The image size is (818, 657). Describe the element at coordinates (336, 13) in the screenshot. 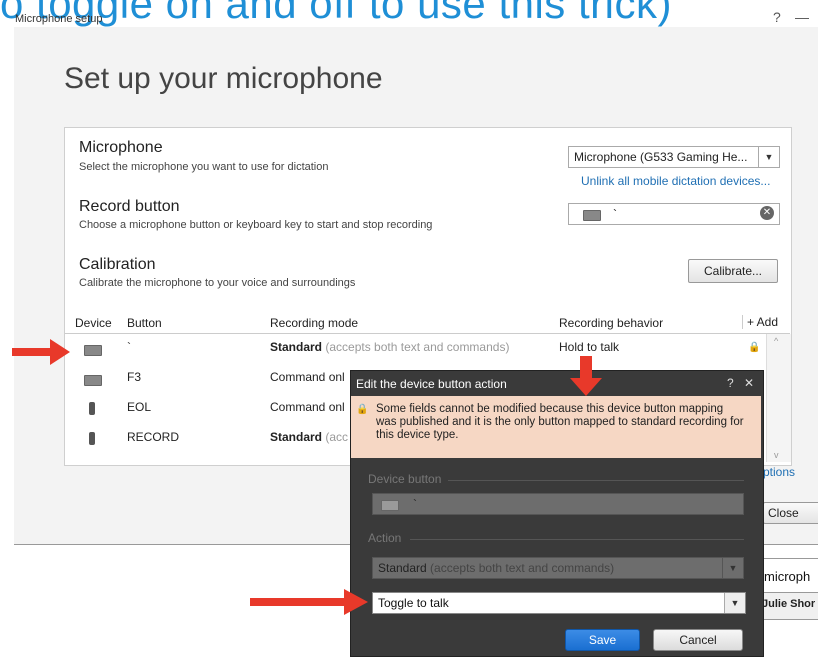

I see `overlay-caption: o toggle on and off to use this trick)` at that location.